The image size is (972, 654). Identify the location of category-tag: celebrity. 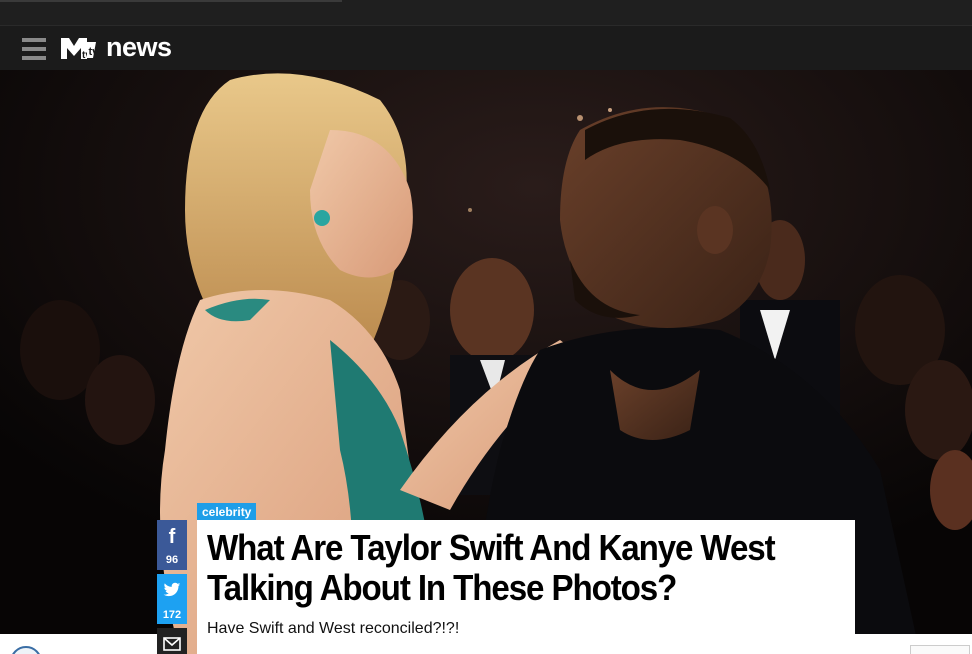
(227, 512).